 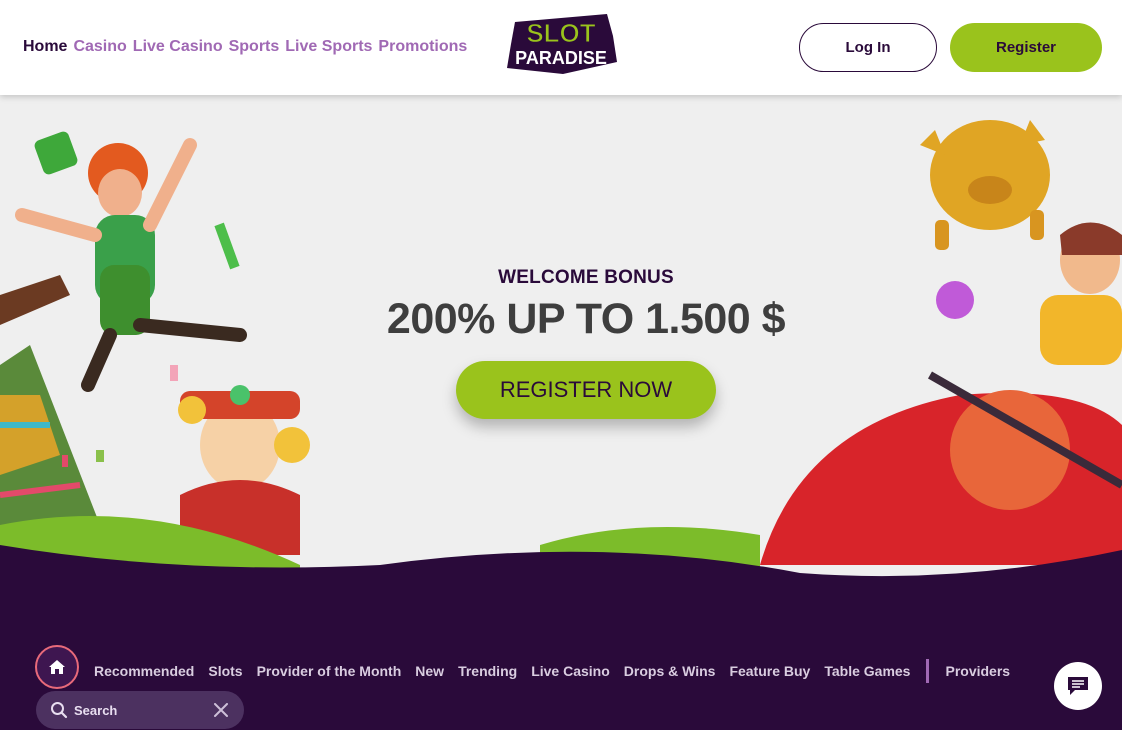 I want to click on chat-button, so click(x=1078, y=686).